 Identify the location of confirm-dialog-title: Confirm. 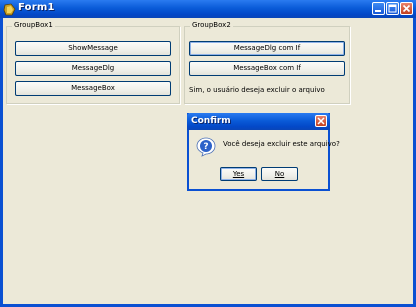
(211, 121).